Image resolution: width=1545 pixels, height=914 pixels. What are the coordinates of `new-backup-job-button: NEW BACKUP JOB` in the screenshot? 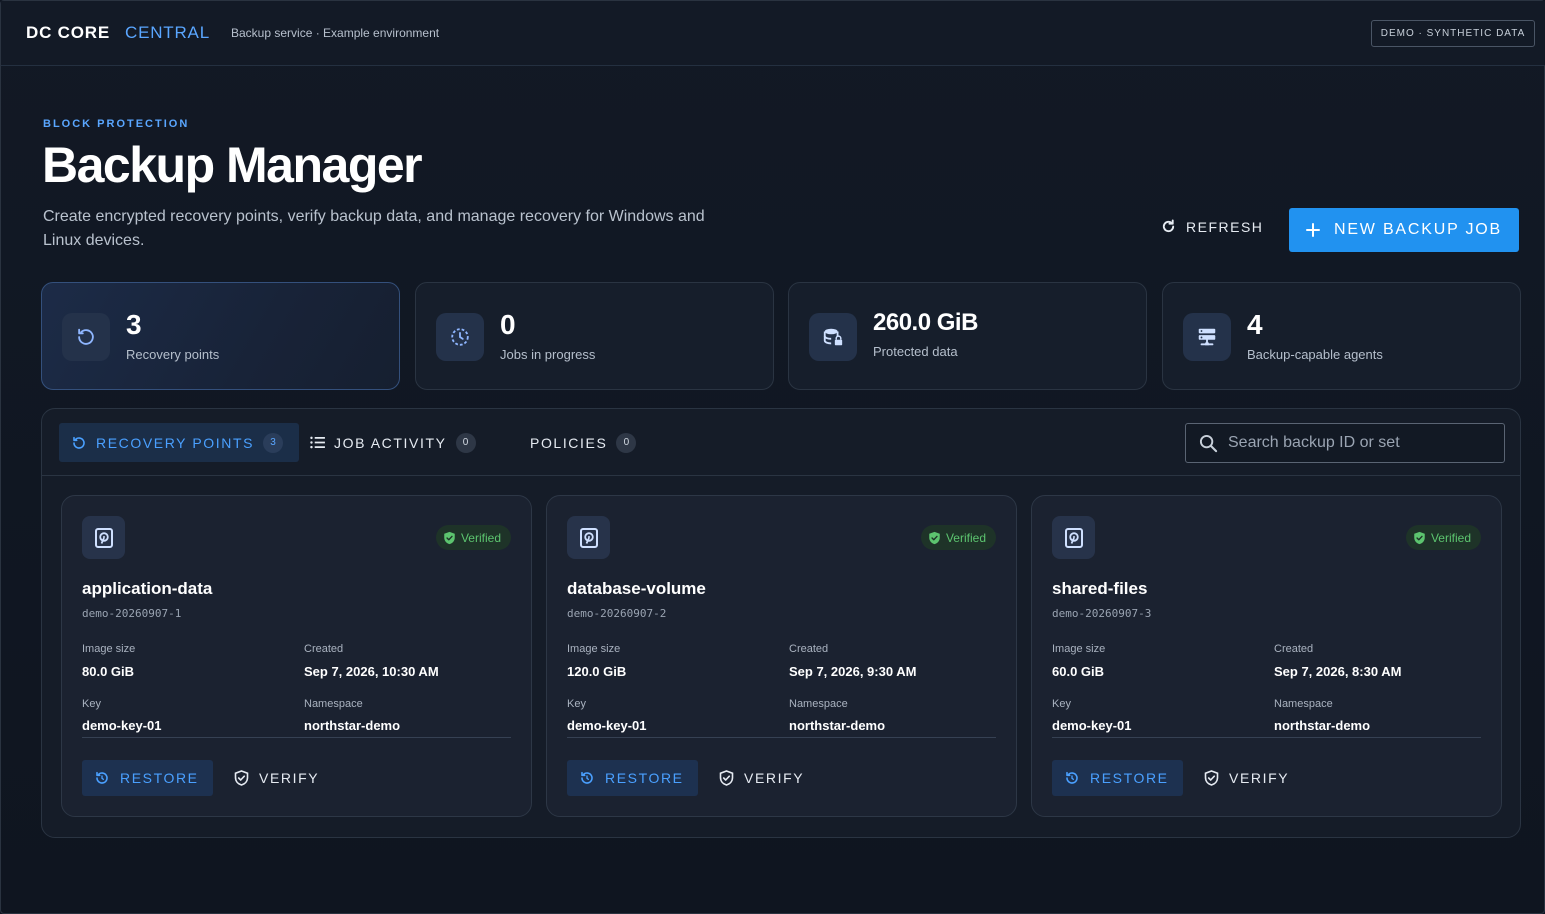 It's located at (1404, 230).